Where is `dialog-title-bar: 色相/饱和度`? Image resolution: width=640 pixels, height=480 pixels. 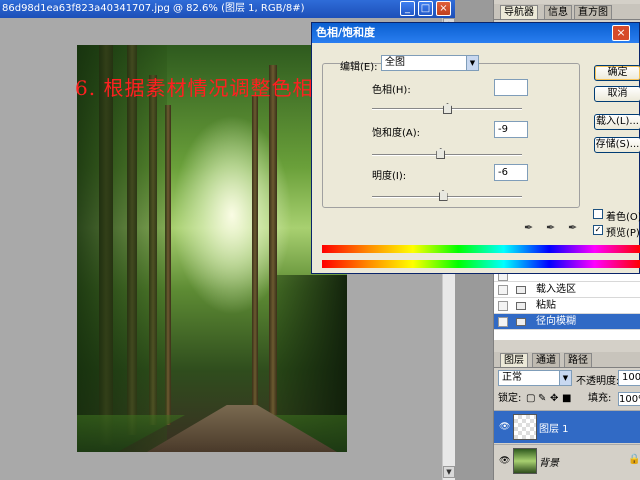
dialog-title-bar: 色相/饱和度 is located at coordinates (475, 33).